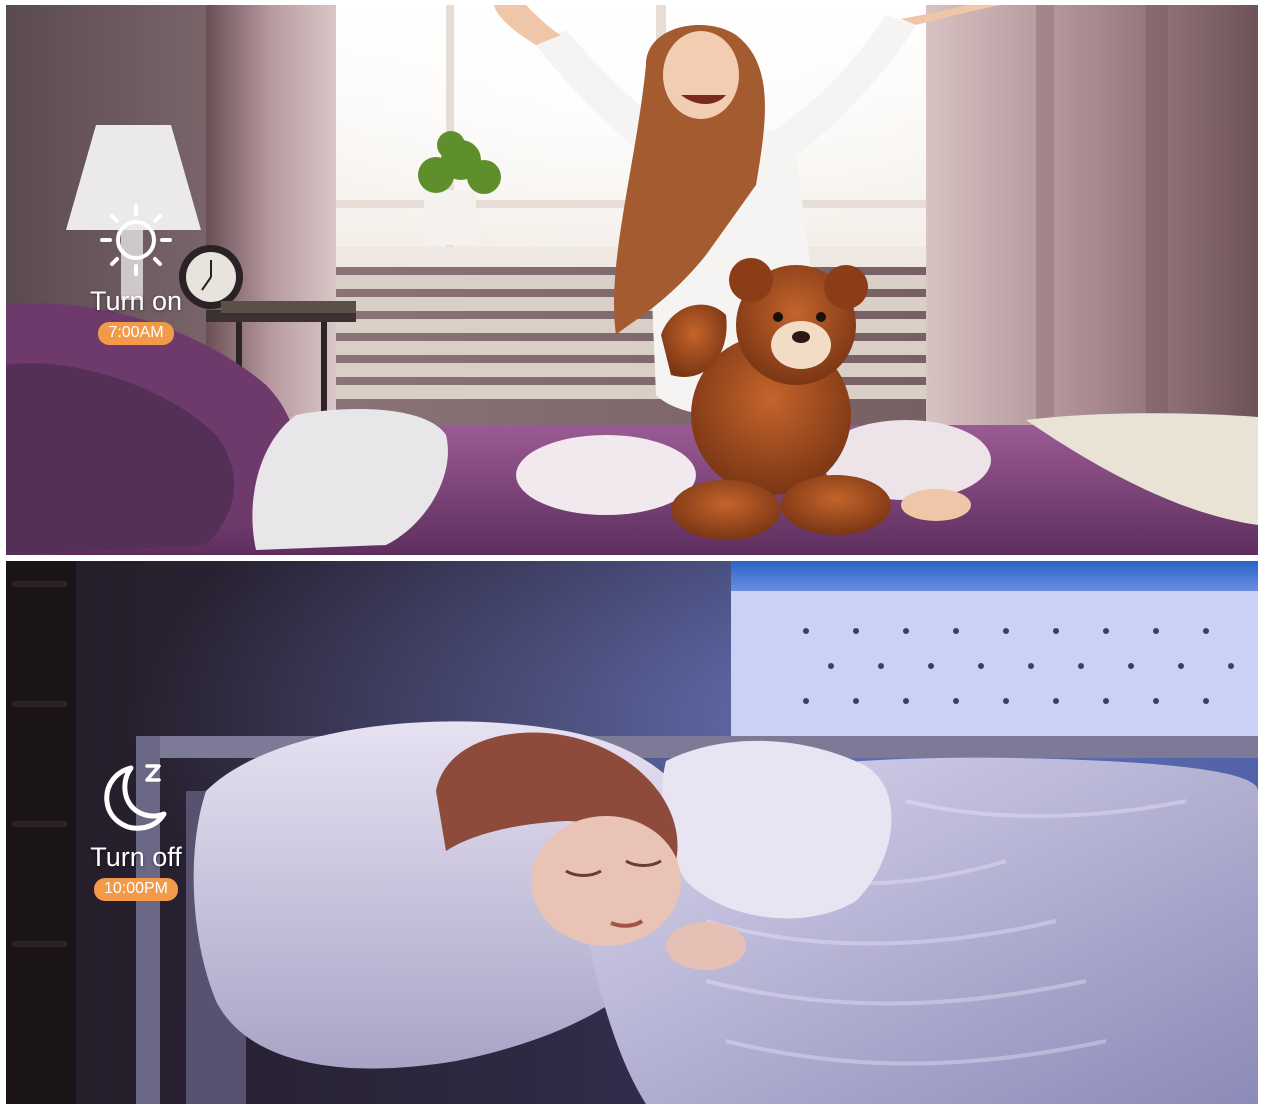 This screenshot has height=1108, width=1263. I want to click on turn-off-overlay: Turn off 10:00PM, so click(136, 828).